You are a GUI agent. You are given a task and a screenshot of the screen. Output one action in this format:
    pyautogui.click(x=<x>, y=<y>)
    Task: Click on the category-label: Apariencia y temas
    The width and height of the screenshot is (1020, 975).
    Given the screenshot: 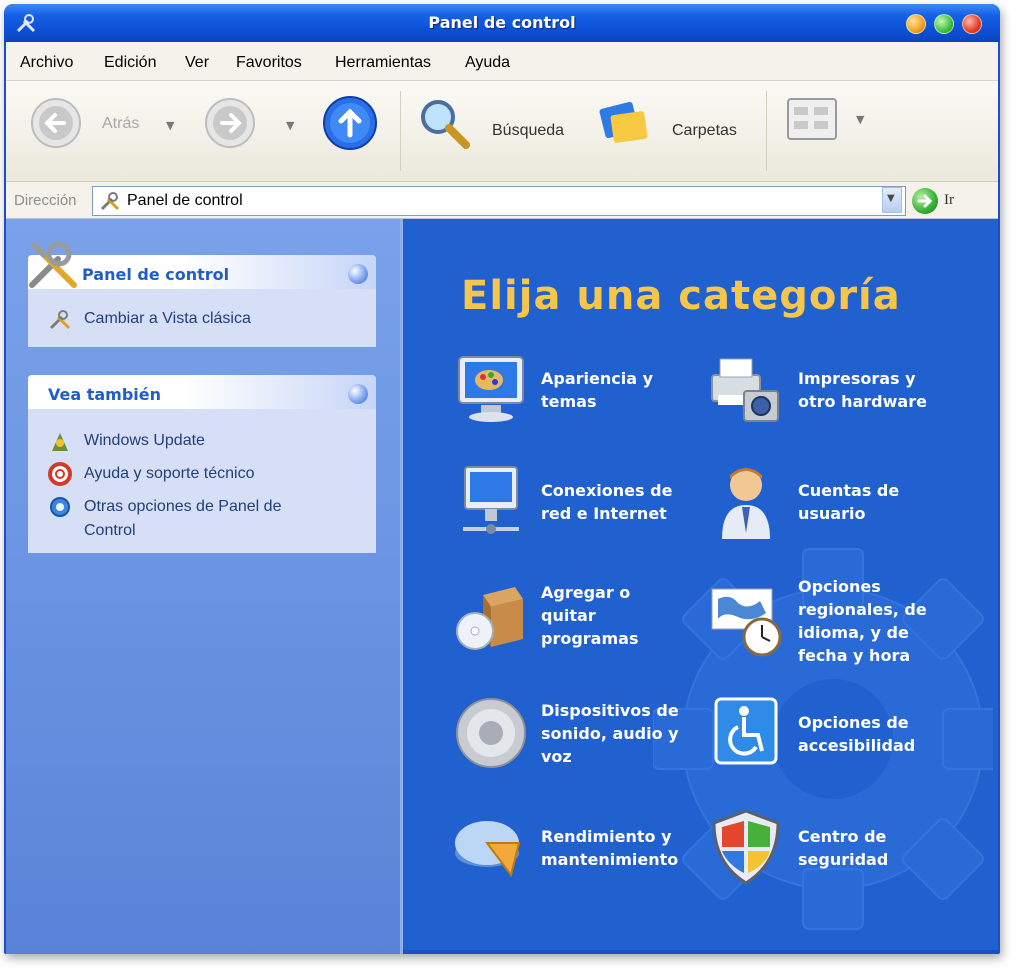 What is the action you would take?
    pyautogui.click(x=597, y=390)
    